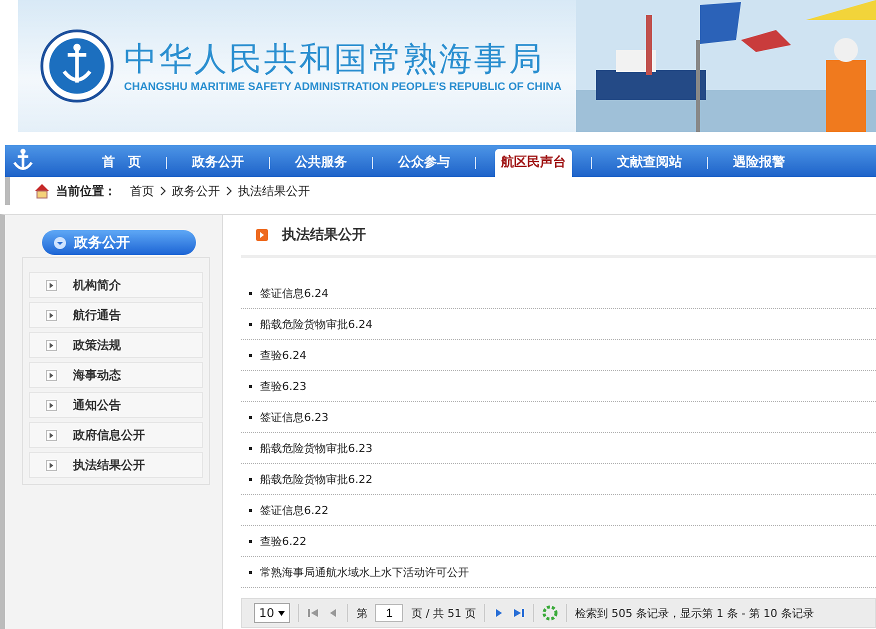 The height and width of the screenshot is (629, 876). I want to click on refresh-icon, so click(550, 613).